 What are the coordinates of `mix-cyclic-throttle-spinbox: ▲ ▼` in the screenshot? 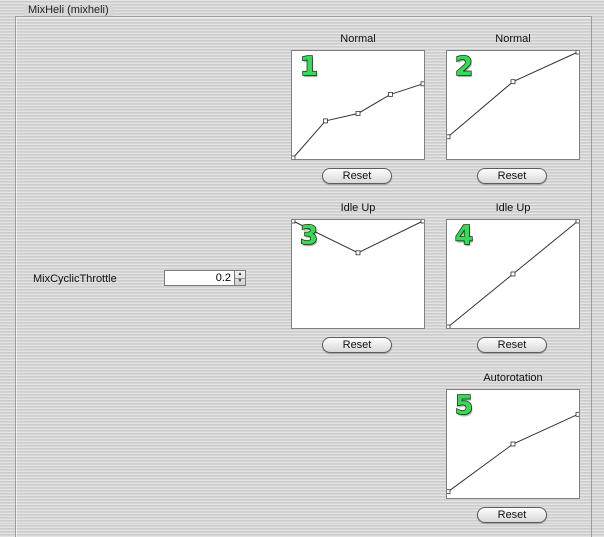 It's located at (205, 278).